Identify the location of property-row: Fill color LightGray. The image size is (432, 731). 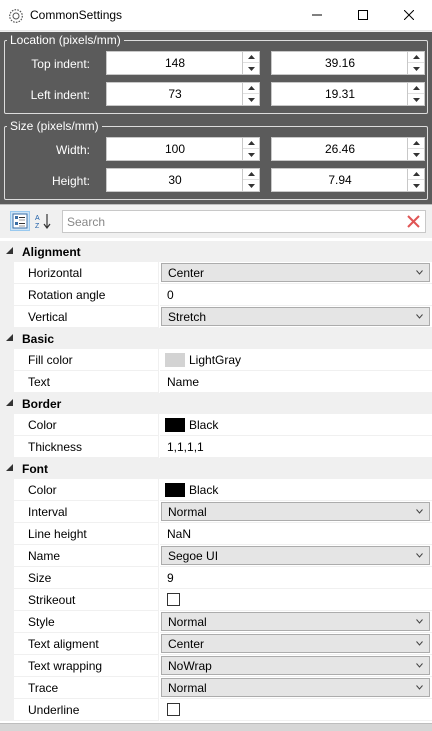
(216, 360).